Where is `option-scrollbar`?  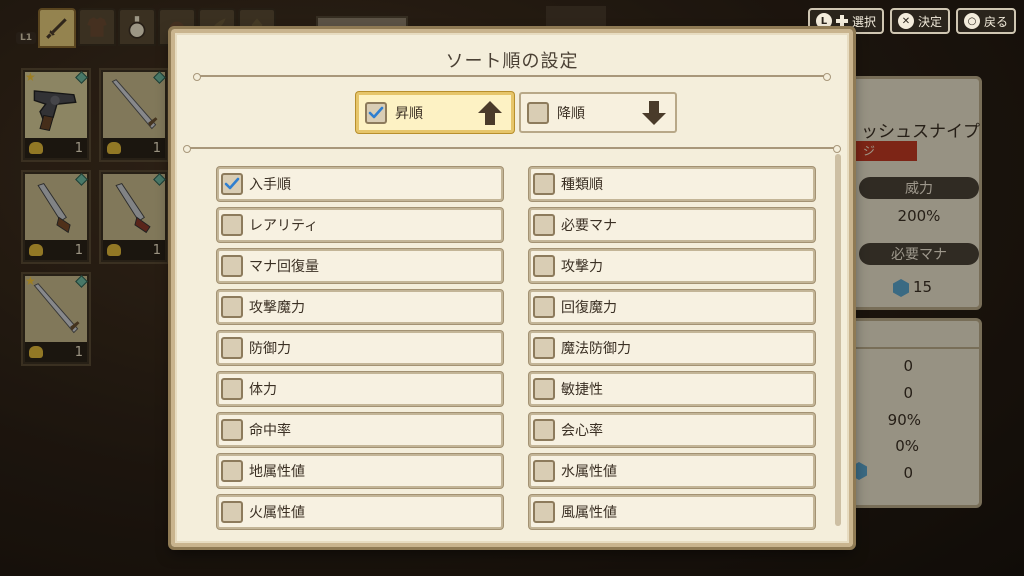
option-scrollbar is located at coordinates (838, 340).